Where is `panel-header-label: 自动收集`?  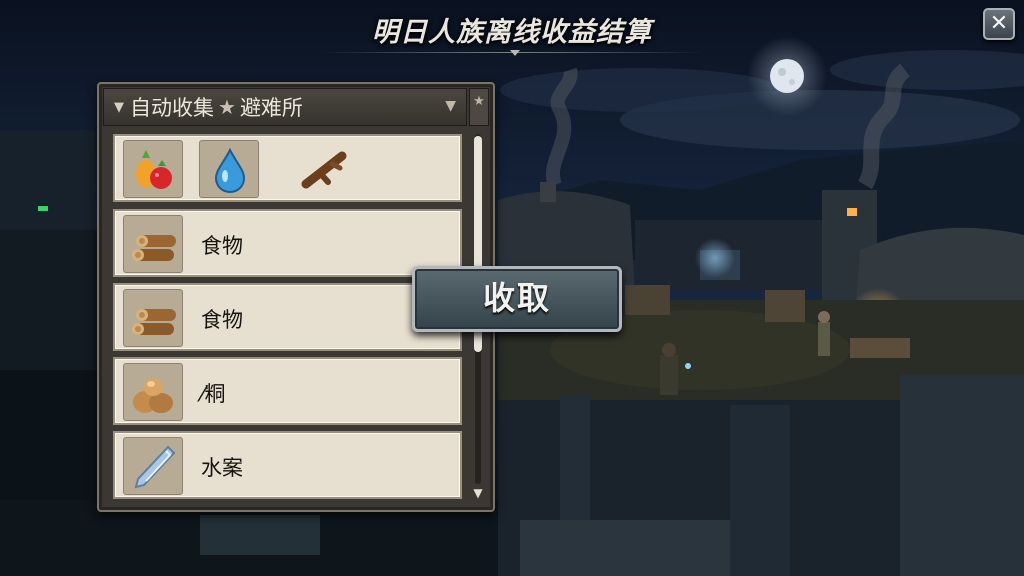
panel-header-label: 自动收集 is located at coordinates (172, 108).